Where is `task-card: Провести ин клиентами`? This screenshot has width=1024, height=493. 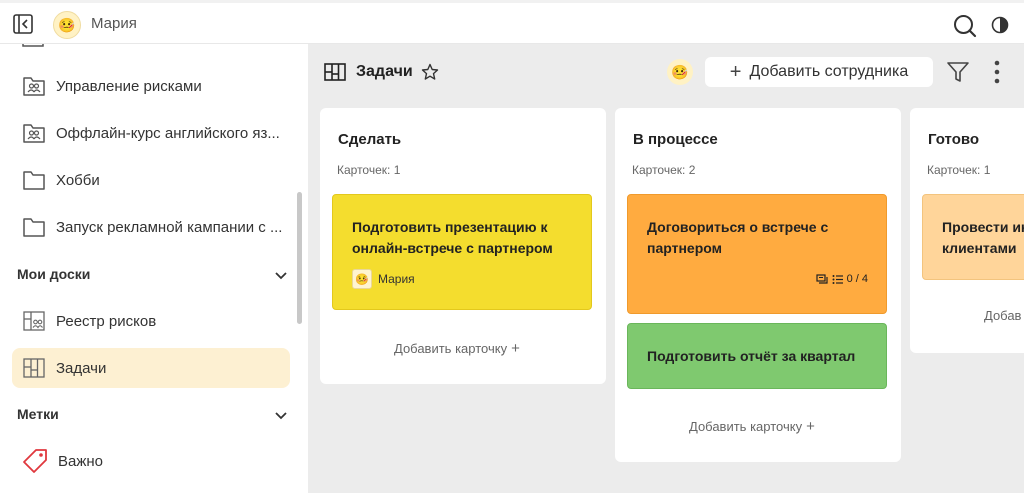 task-card: Провести ин клиентами is located at coordinates (973, 237).